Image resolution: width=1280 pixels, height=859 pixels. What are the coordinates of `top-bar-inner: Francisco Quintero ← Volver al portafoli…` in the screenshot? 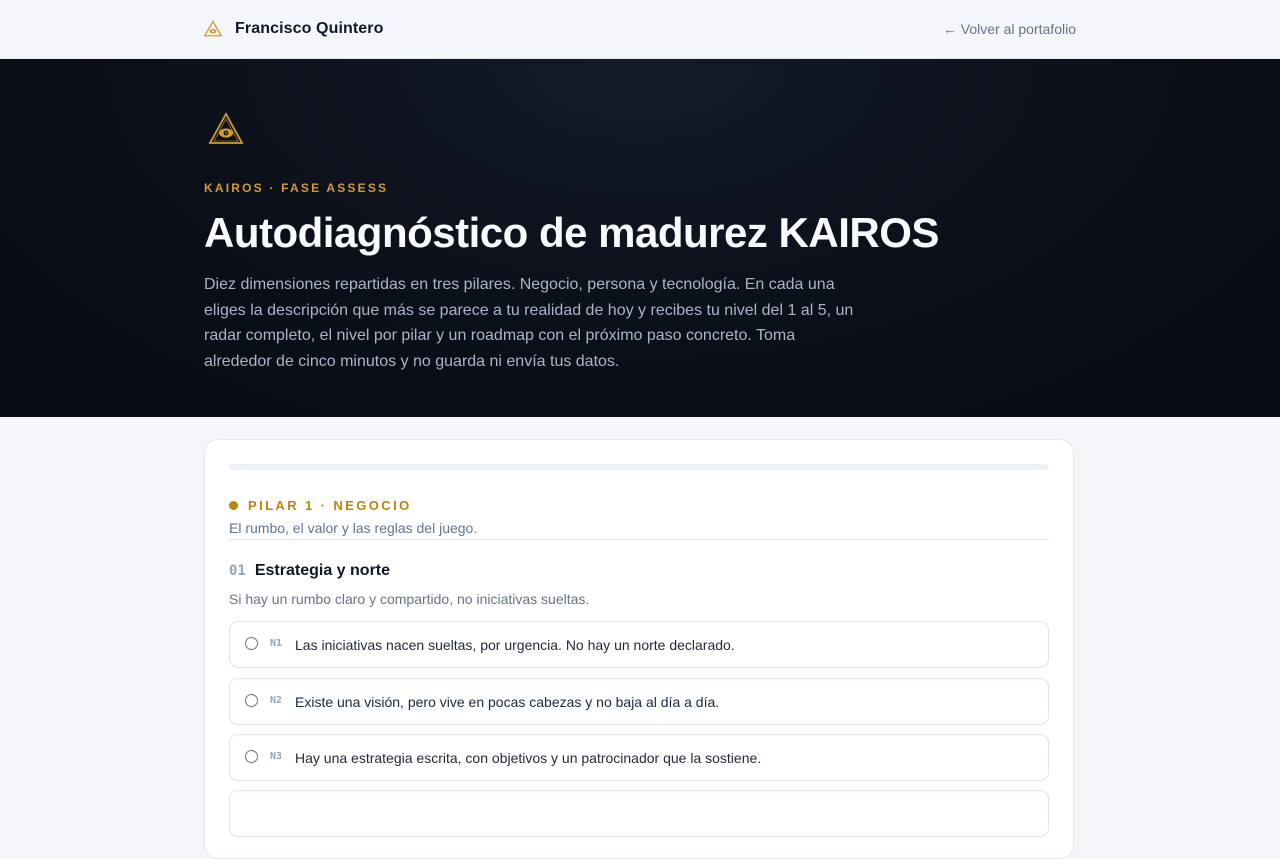 It's located at (640, 29).